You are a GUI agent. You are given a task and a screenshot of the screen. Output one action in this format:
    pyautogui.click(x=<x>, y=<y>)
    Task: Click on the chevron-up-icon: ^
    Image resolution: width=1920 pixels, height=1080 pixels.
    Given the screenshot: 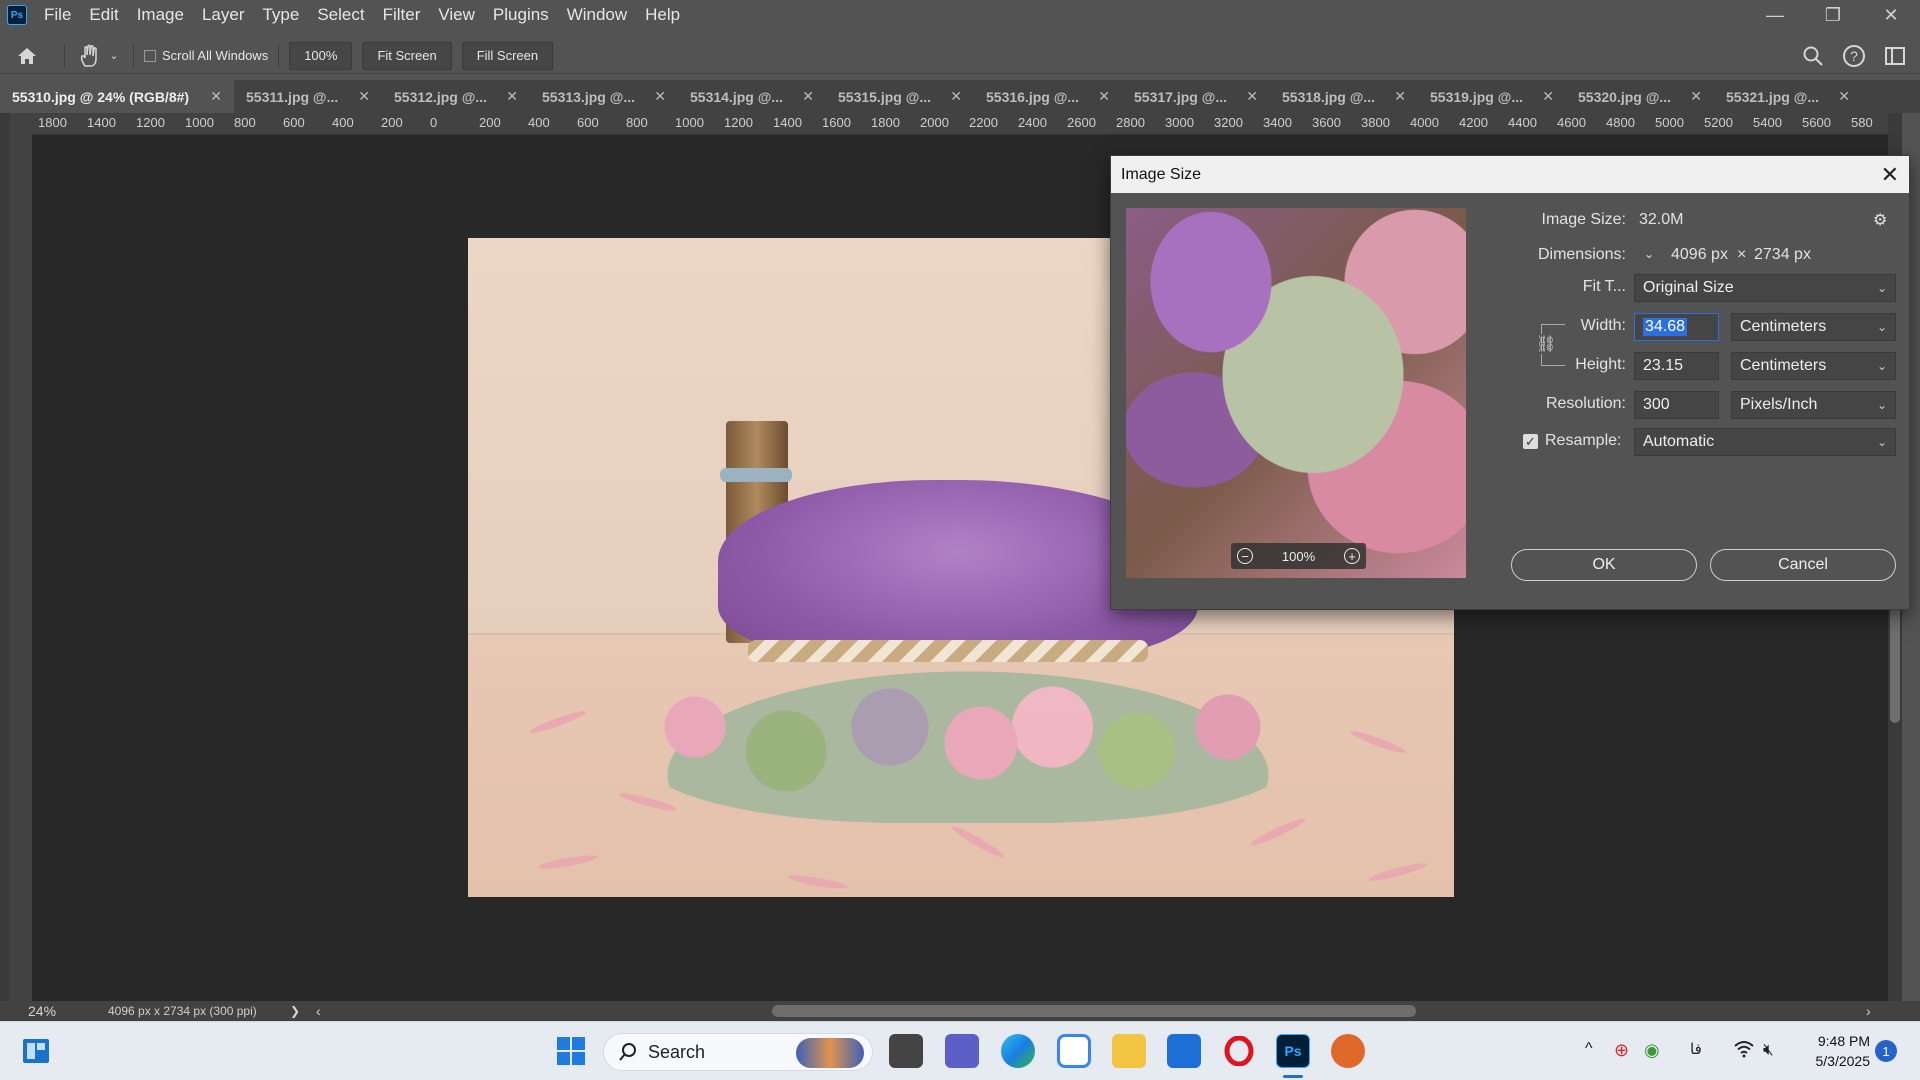 What is the action you would take?
    pyautogui.click(x=1589, y=1049)
    